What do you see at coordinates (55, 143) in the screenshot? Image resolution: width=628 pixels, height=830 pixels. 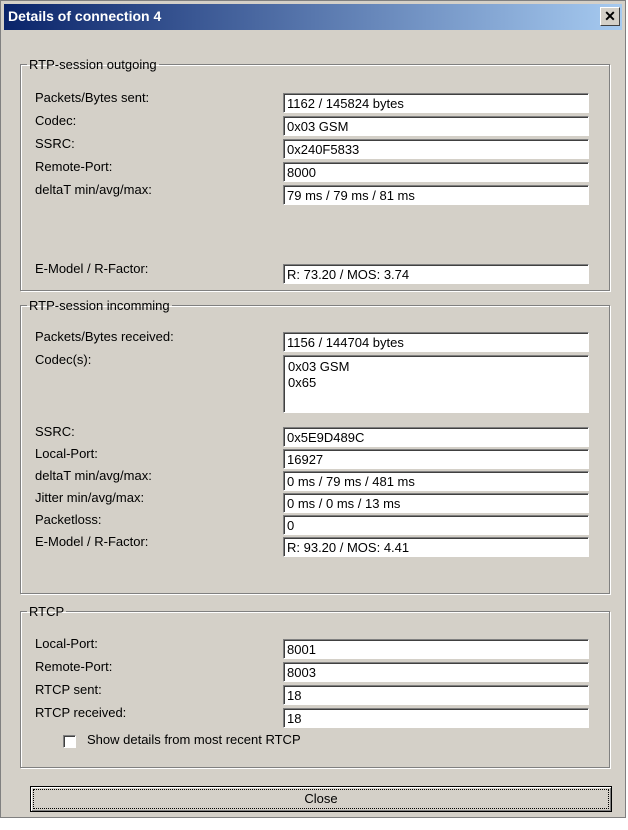 I see `label-ssrc-outgoing: SSRC:` at bounding box center [55, 143].